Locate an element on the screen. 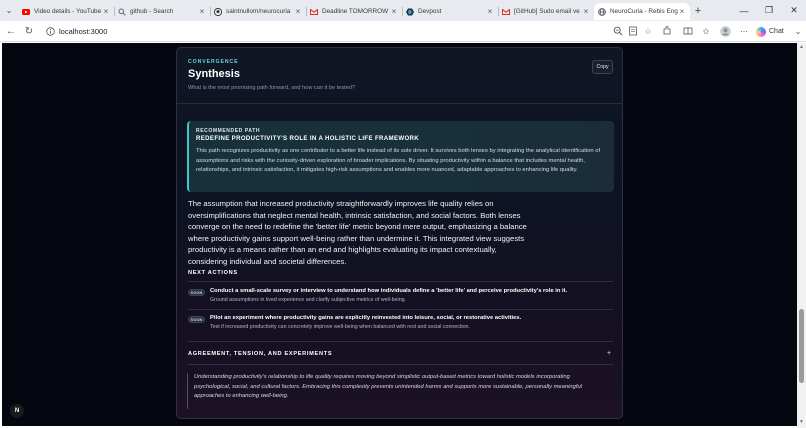  zoom-icon is located at coordinates (618, 31).